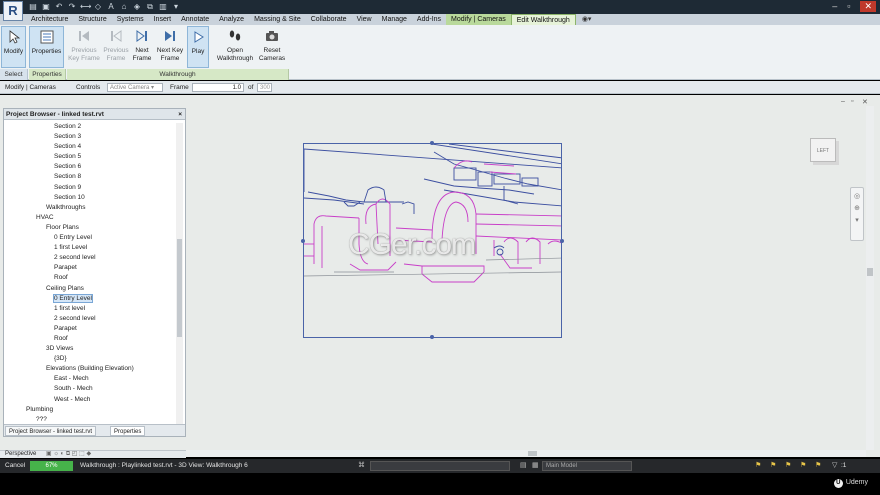 This screenshot has width=880, height=495. I want to click on tree-item-hvac: HVAC, so click(89, 218).